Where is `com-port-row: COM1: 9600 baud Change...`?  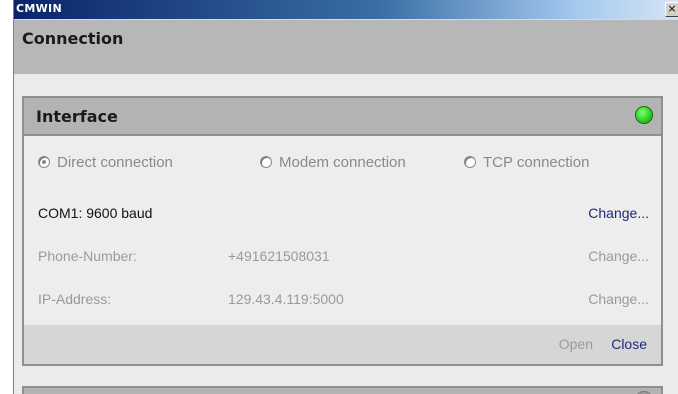 com-port-row: COM1: 9600 baud Change... is located at coordinates (342, 214).